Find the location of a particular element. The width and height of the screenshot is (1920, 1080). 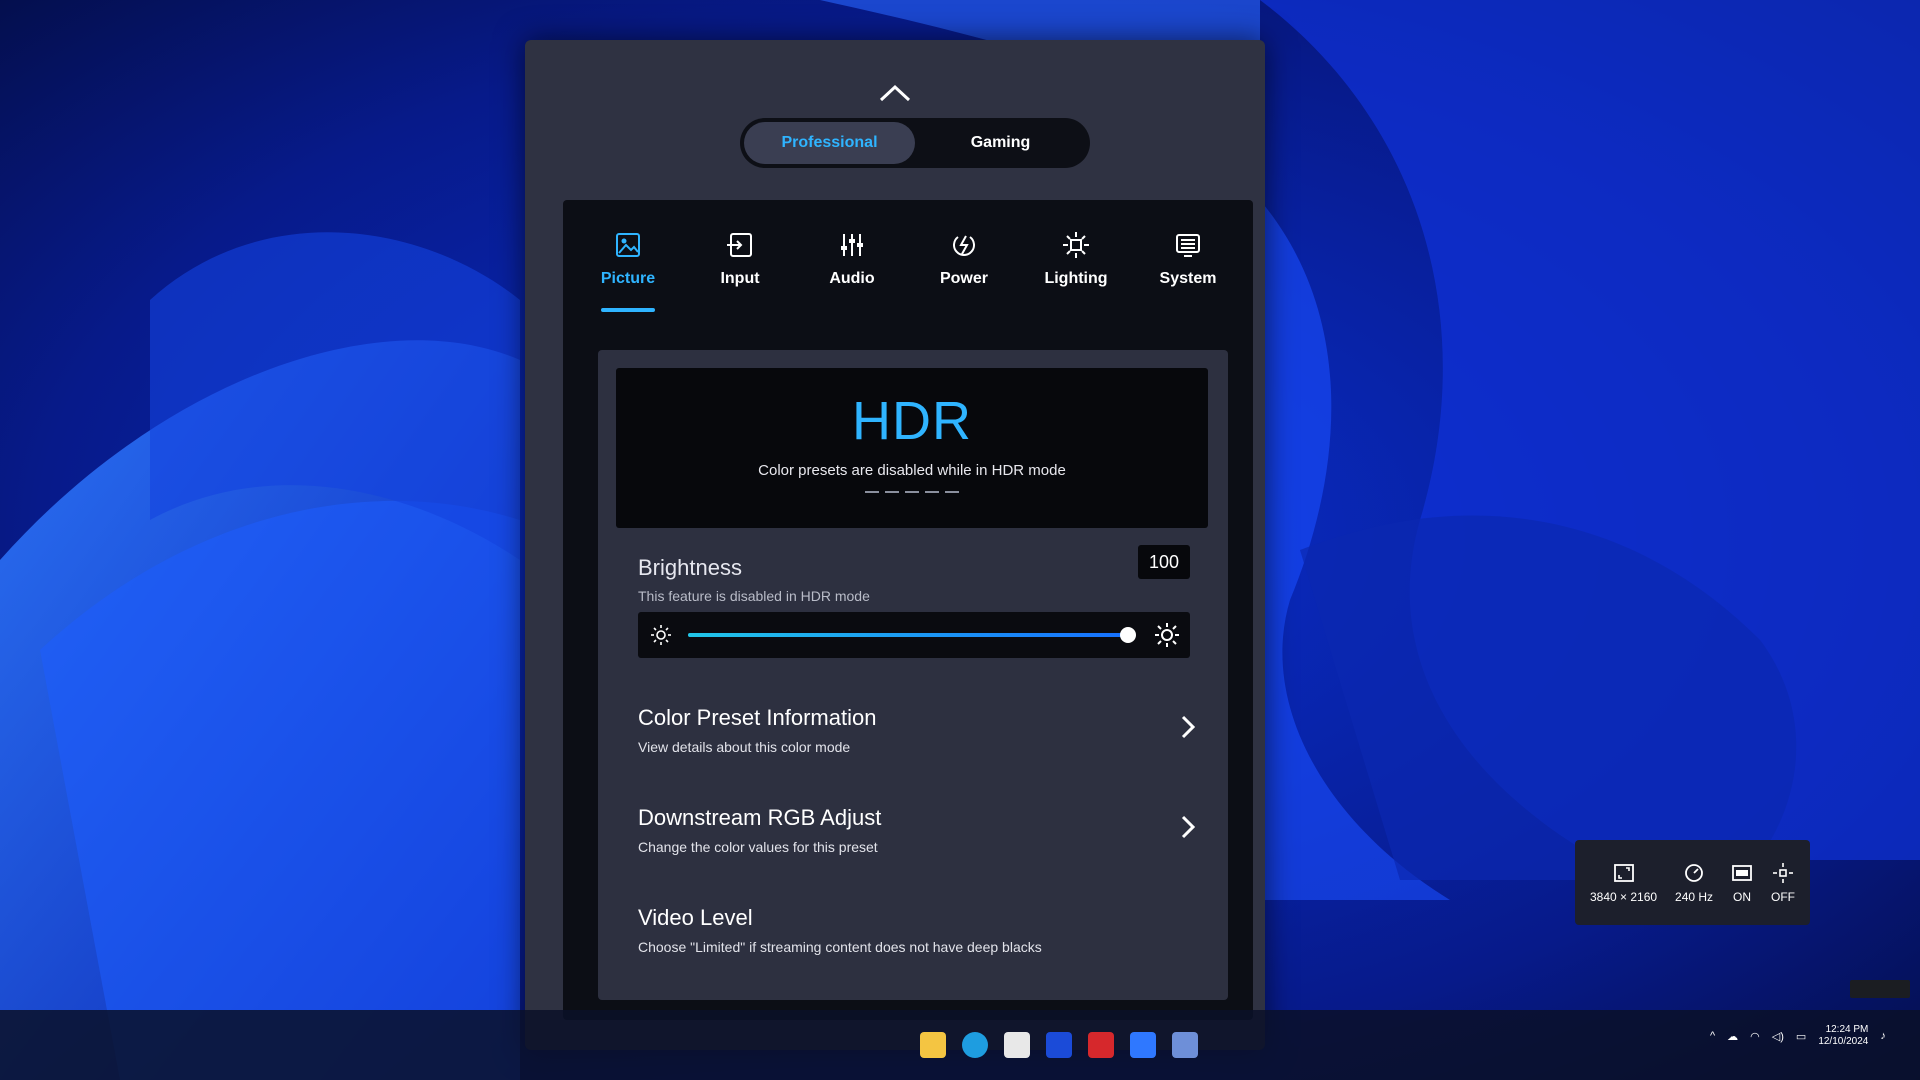

tab-audio: Audio is located at coordinates (852, 275).